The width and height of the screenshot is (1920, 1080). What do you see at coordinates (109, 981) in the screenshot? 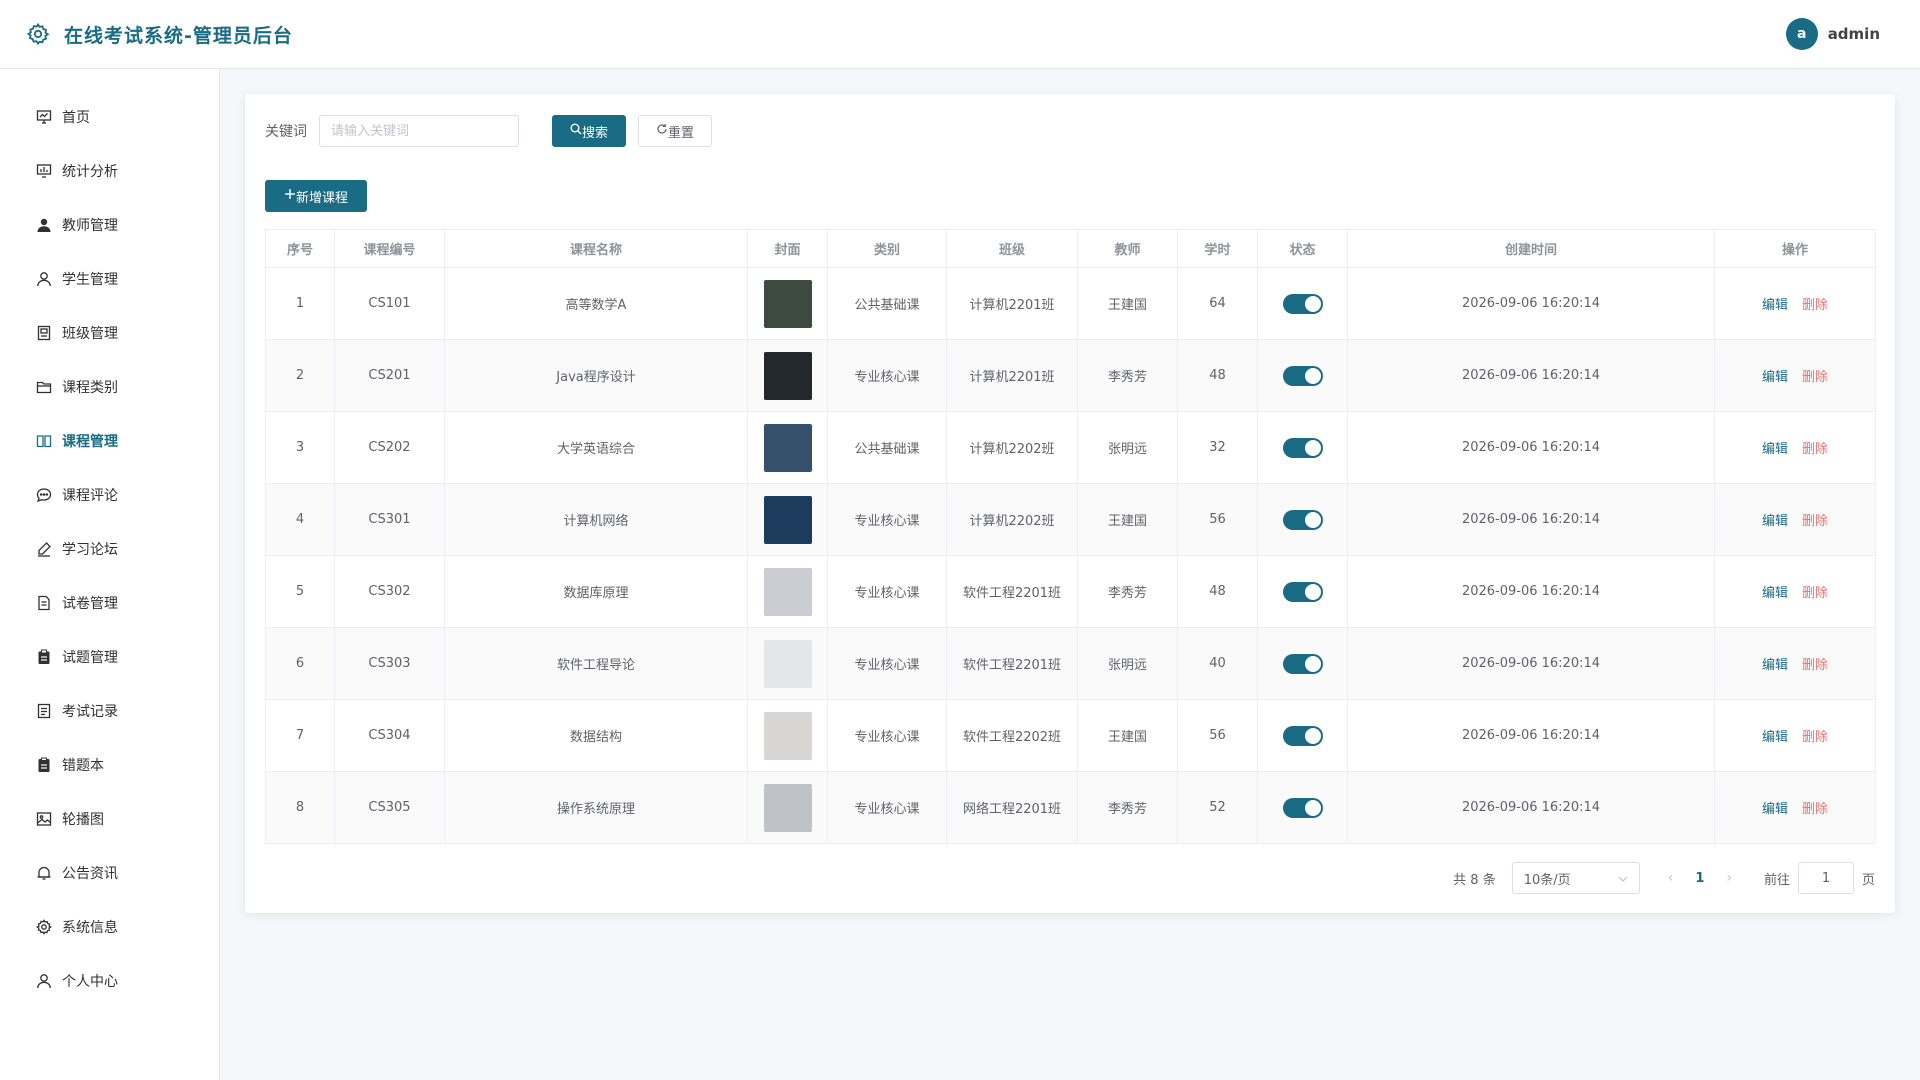
I see `sidebar-item-16: 个人中心` at bounding box center [109, 981].